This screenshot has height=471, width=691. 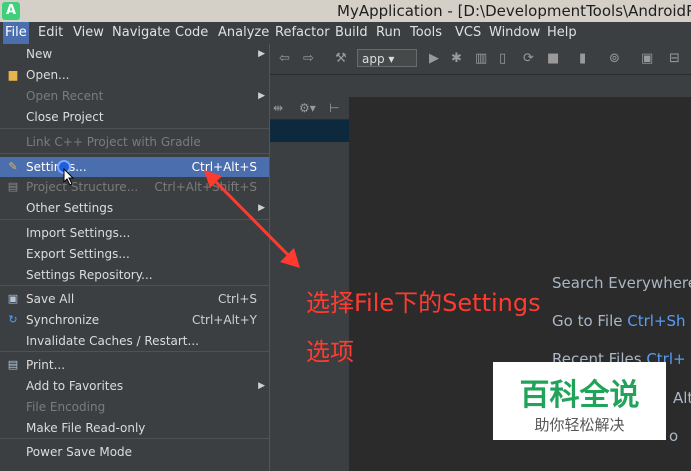 I want to click on menu-vcs: VCS, so click(x=468, y=33).